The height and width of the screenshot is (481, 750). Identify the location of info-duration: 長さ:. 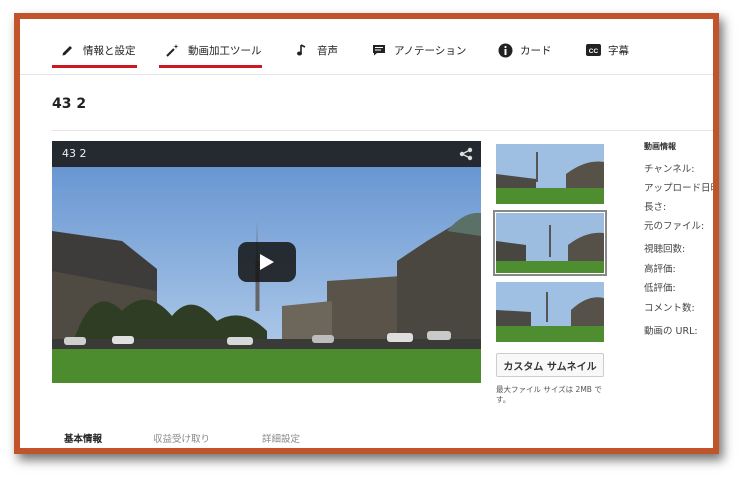
(655, 207).